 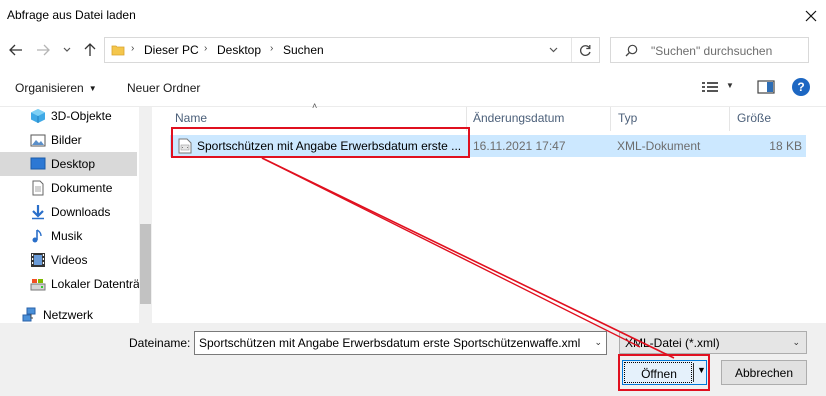 What do you see at coordinates (38, 140) in the screenshot?
I see `pictures-icon` at bounding box center [38, 140].